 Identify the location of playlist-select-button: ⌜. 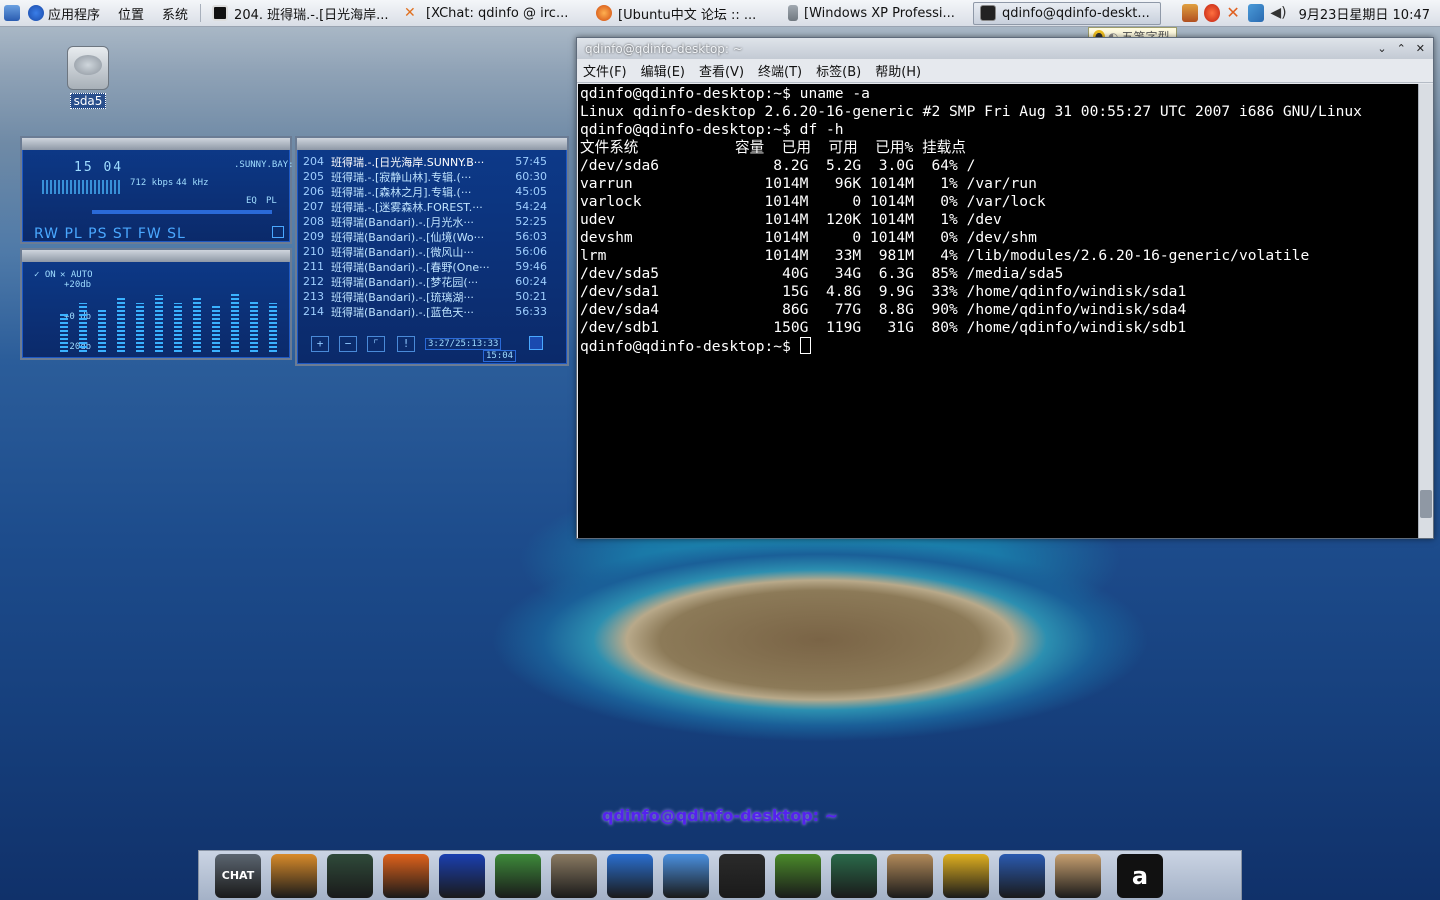
(376, 344).